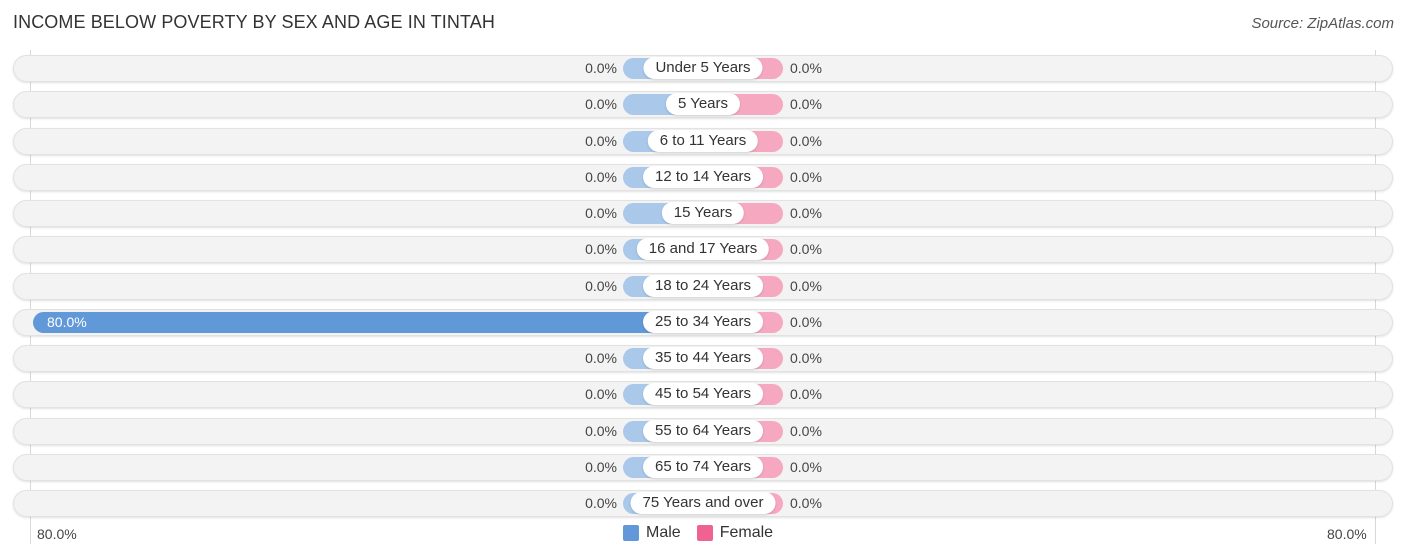 The image size is (1406, 559). I want to click on legend: Male Female, so click(706, 533).